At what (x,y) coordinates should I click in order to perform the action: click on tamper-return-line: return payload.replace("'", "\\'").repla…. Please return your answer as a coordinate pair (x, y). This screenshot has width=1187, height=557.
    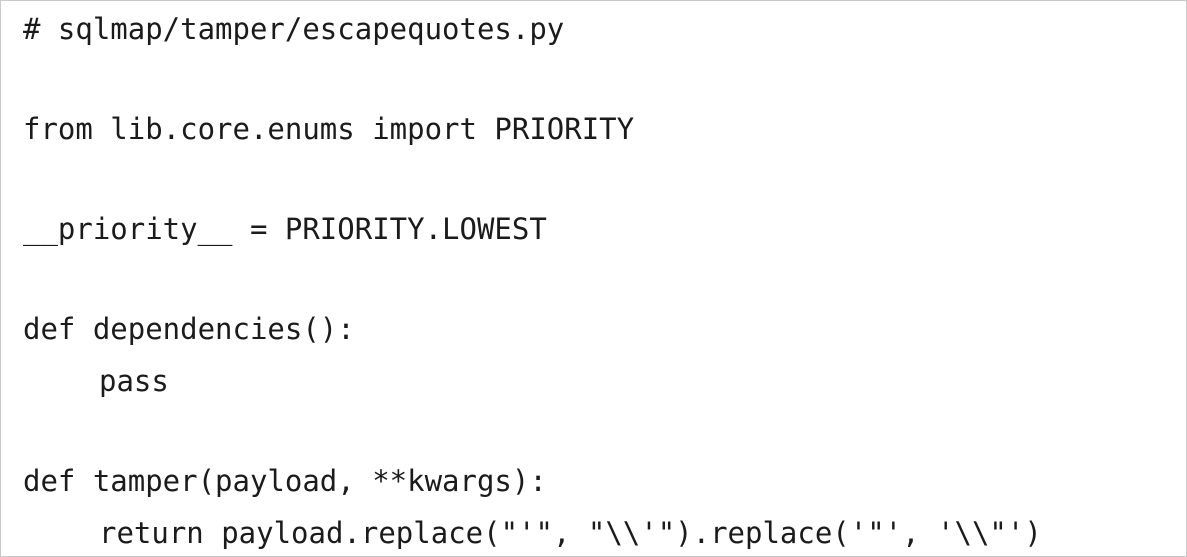
    Looking at the image, I should click on (570, 533).